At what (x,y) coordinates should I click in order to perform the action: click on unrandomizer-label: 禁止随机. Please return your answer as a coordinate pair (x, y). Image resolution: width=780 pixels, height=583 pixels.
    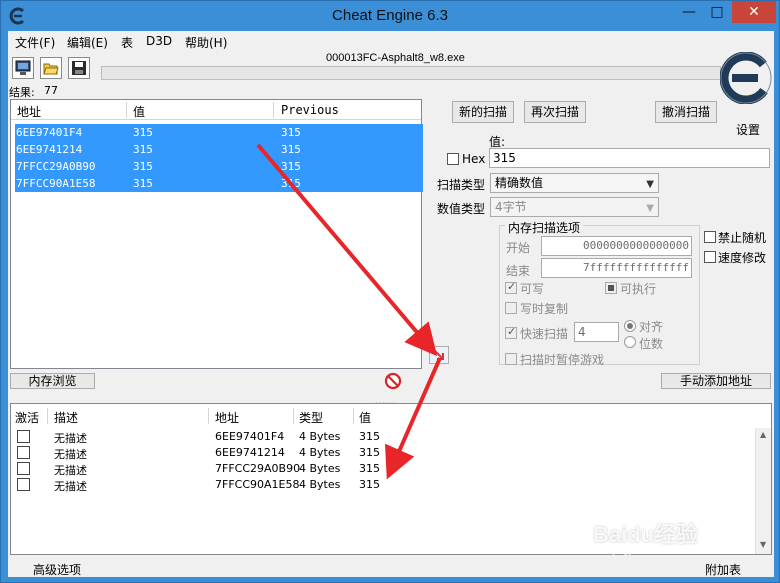
    Looking at the image, I should click on (742, 238).